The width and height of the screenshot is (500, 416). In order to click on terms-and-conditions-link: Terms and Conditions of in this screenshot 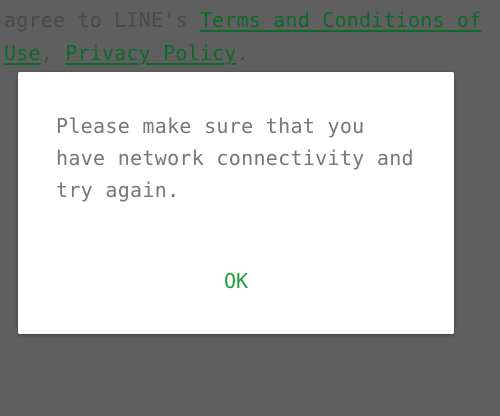, I will do `click(341, 20)`.